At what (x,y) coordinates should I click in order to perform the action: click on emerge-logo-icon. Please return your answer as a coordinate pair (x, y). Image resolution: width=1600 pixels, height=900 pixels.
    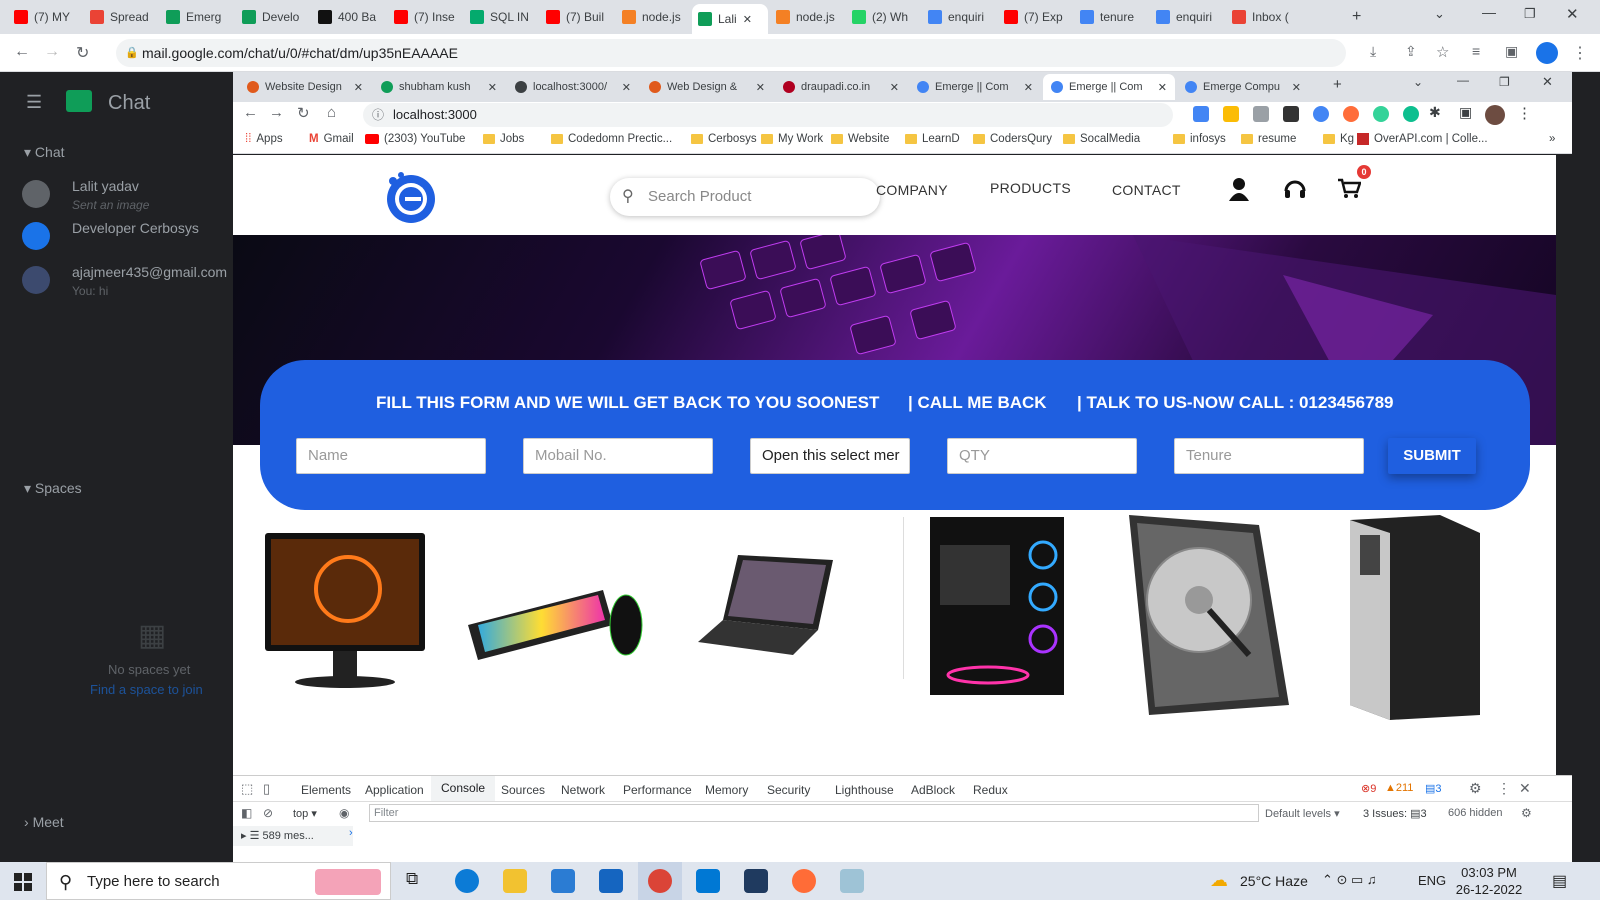
    Looking at the image, I should click on (411, 196).